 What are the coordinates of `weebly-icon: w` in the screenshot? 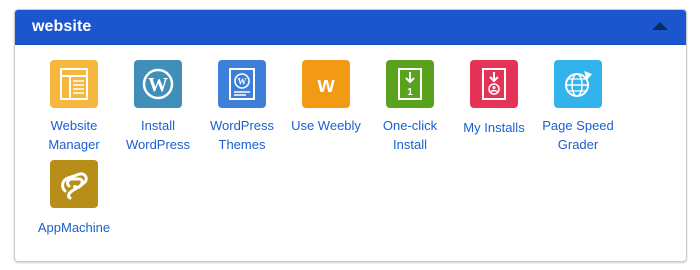 It's located at (326, 84).